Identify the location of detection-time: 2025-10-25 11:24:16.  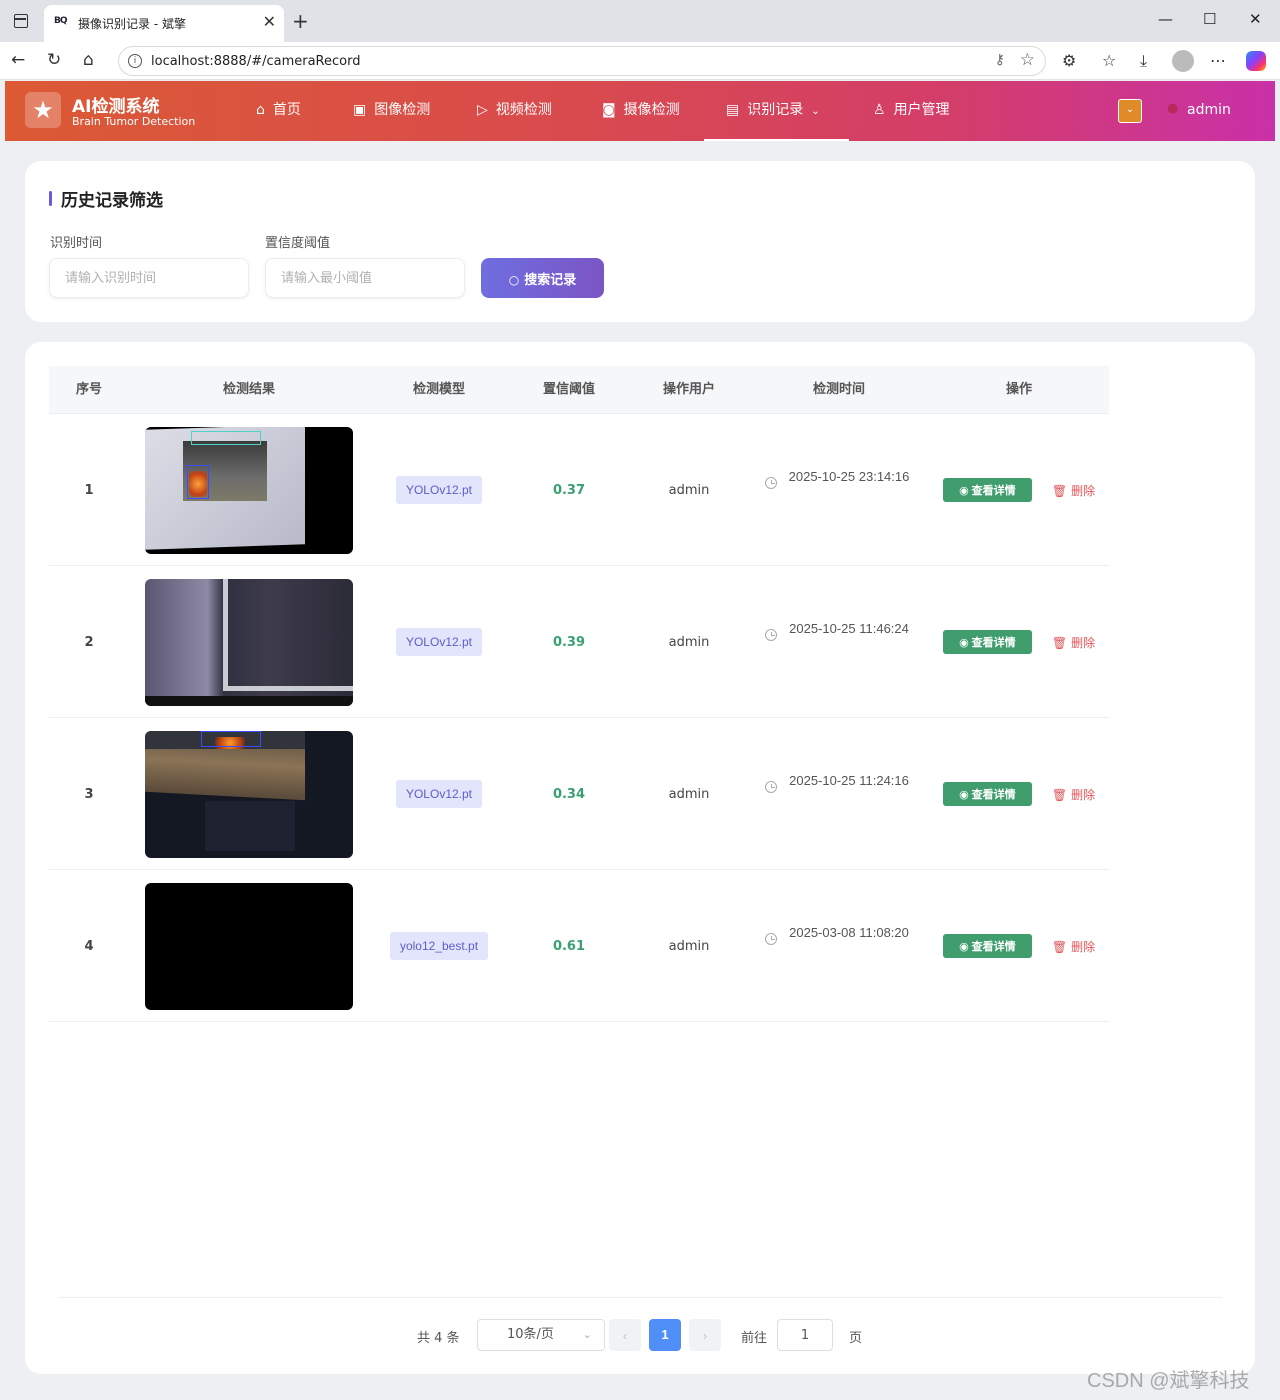
(849, 780).